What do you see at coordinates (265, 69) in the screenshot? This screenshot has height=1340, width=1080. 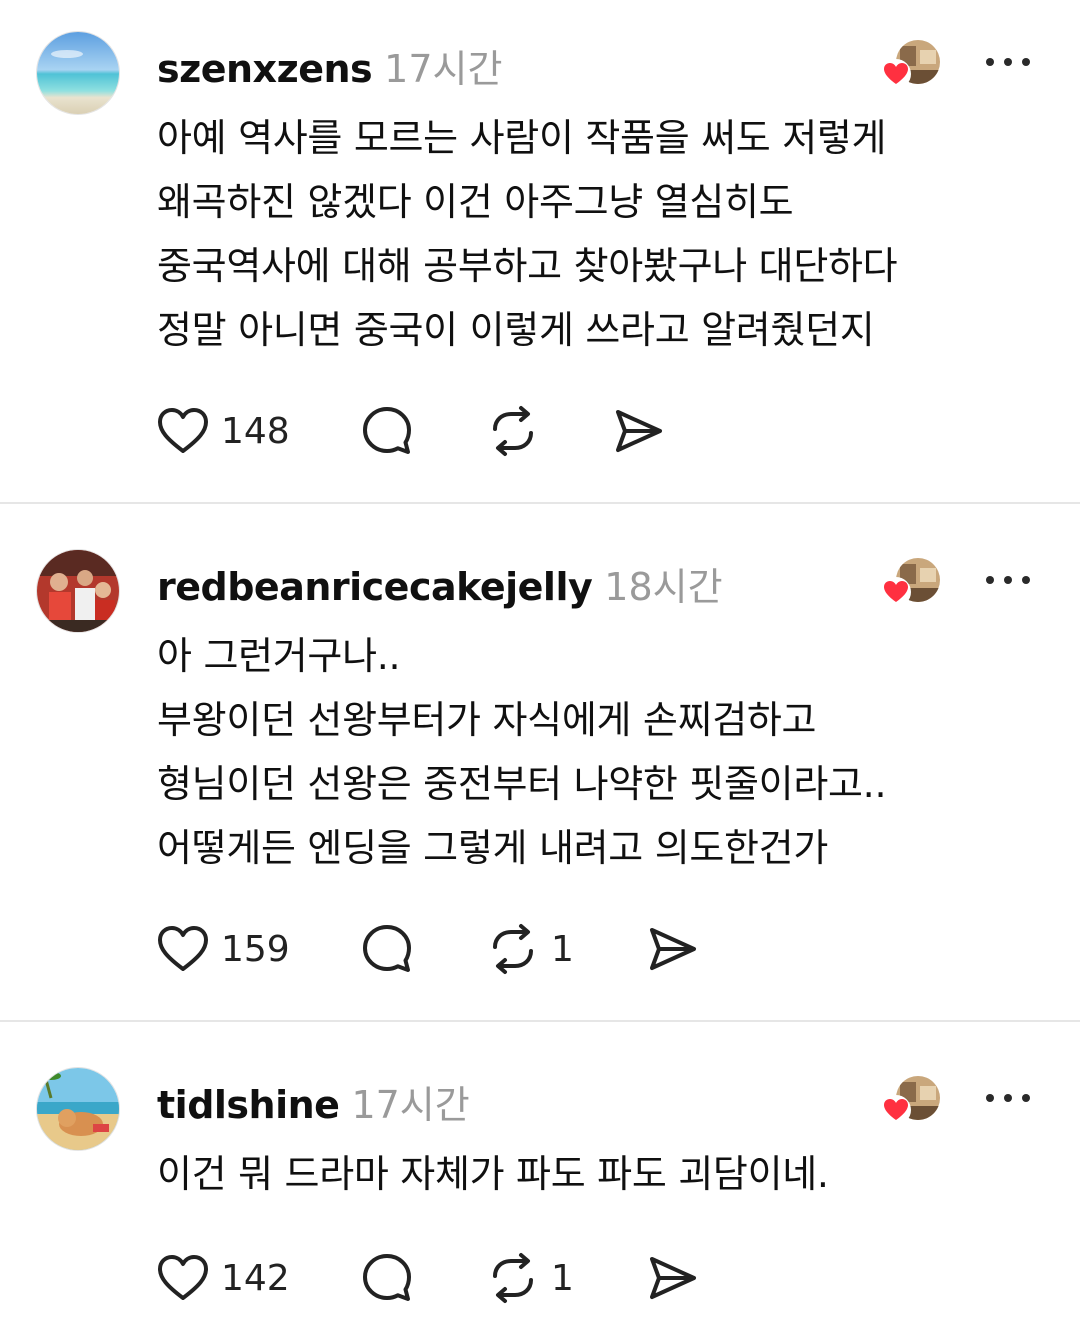 I see `username: szenxzens` at bounding box center [265, 69].